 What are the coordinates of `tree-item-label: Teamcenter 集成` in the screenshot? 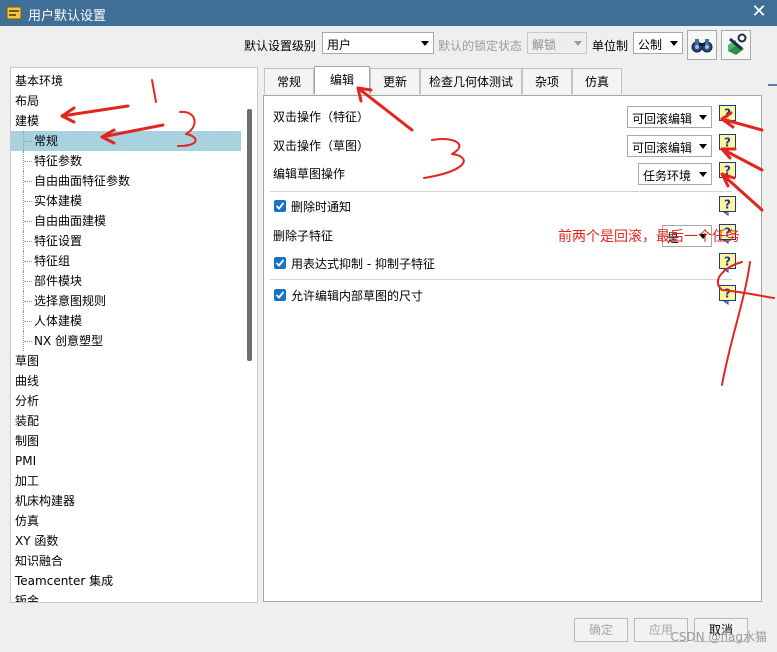 It's located at (64, 581).